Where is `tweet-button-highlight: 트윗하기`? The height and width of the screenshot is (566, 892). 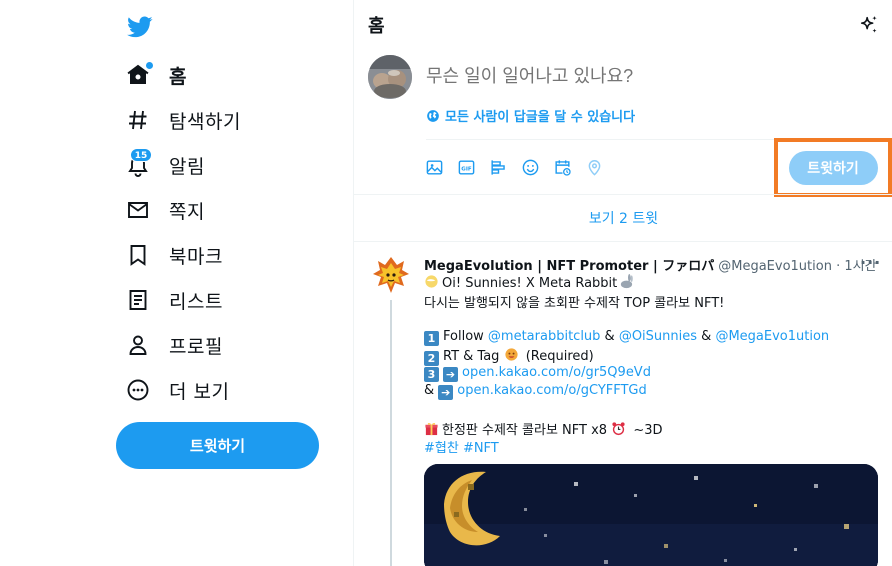 tweet-button-highlight: 트윗하기 is located at coordinates (833, 167).